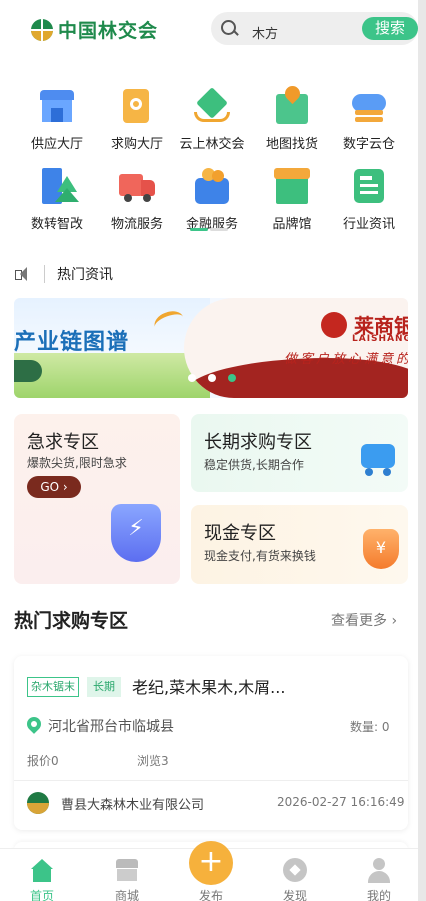 The width and height of the screenshot is (426, 901). I want to click on tab-label: 首页, so click(41, 895).